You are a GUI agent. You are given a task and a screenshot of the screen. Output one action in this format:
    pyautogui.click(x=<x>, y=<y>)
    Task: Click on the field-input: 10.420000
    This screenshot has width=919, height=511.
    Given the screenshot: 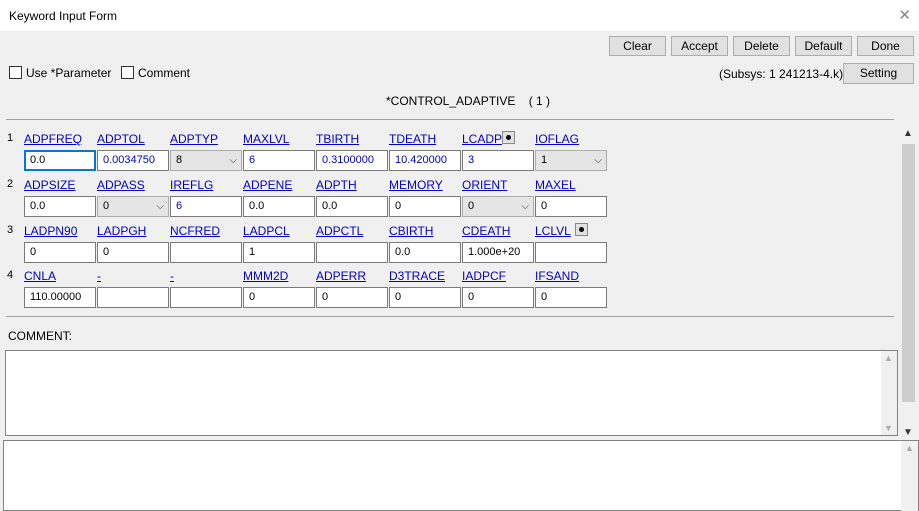 What is the action you would take?
    pyautogui.click(x=425, y=160)
    